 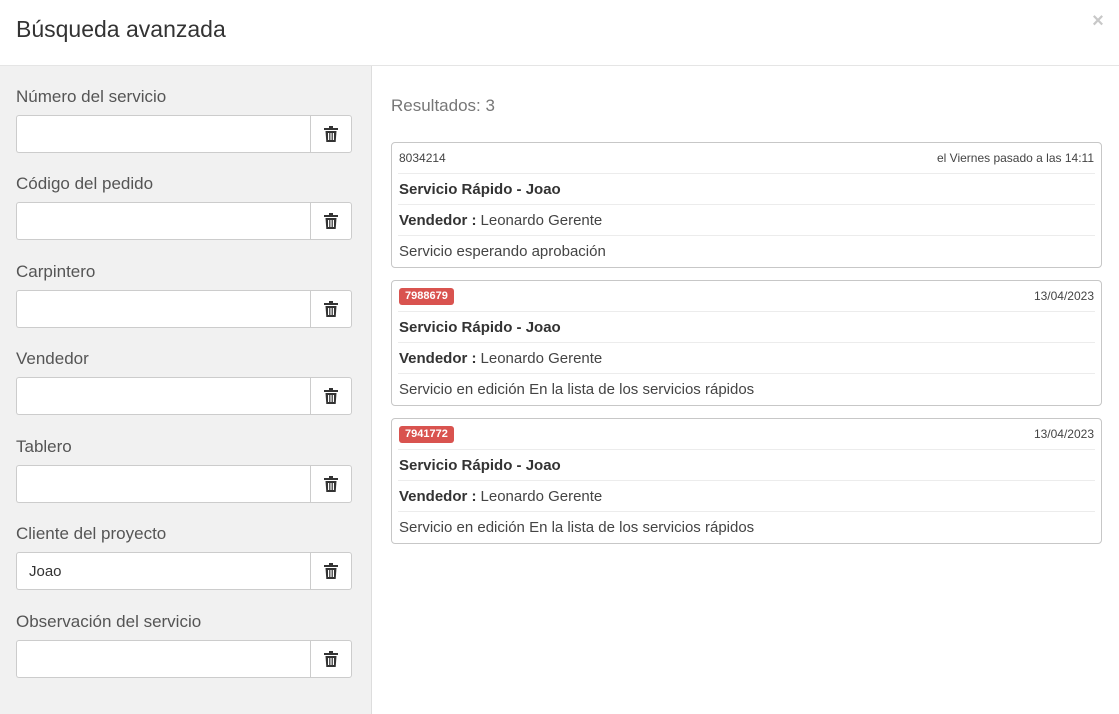 What do you see at coordinates (559, 33) in the screenshot?
I see `modal-header: Búsqueda avanzada ×` at bounding box center [559, 33].